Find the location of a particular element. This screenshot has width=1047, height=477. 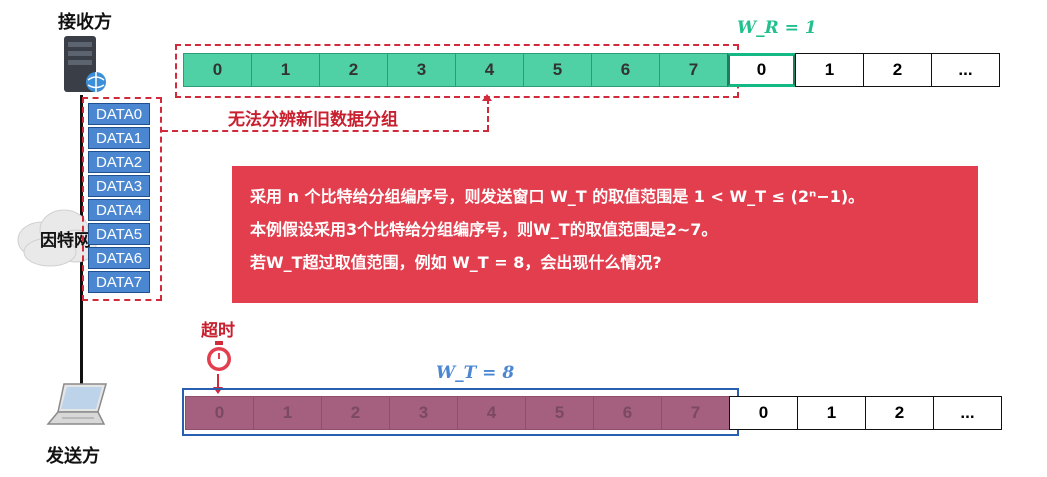

sender-label: 发送方 is located at coordinates (73, 456).